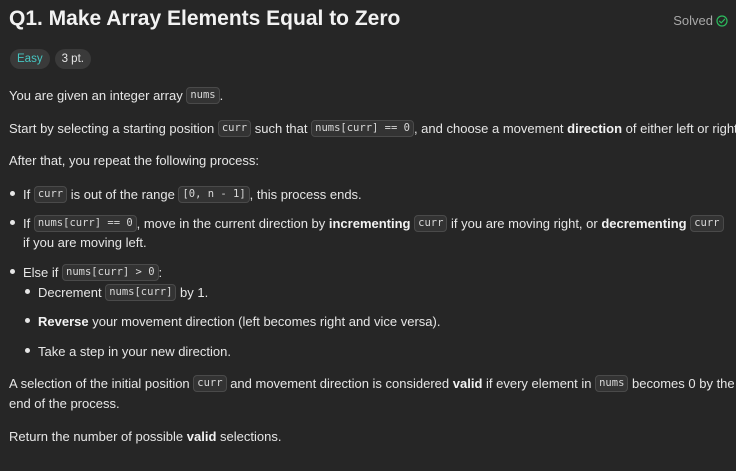 This screenshot has height=471, width=736. I want to click on inline-code: nums[curr], so click(141, 293).